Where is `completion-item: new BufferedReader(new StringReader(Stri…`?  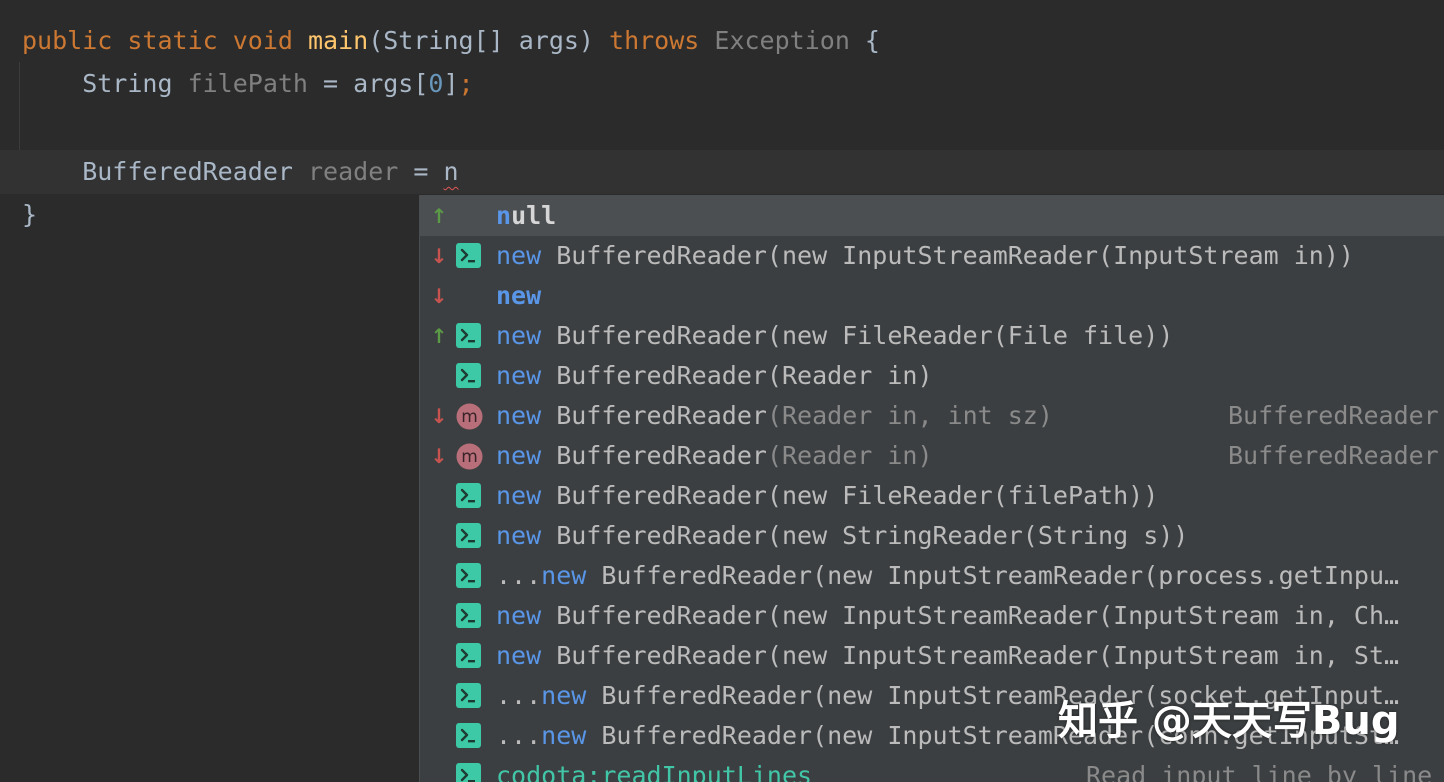 completion-item: new BufferedReader(new StringReader(Stri… is located at coordinates (932, 536).